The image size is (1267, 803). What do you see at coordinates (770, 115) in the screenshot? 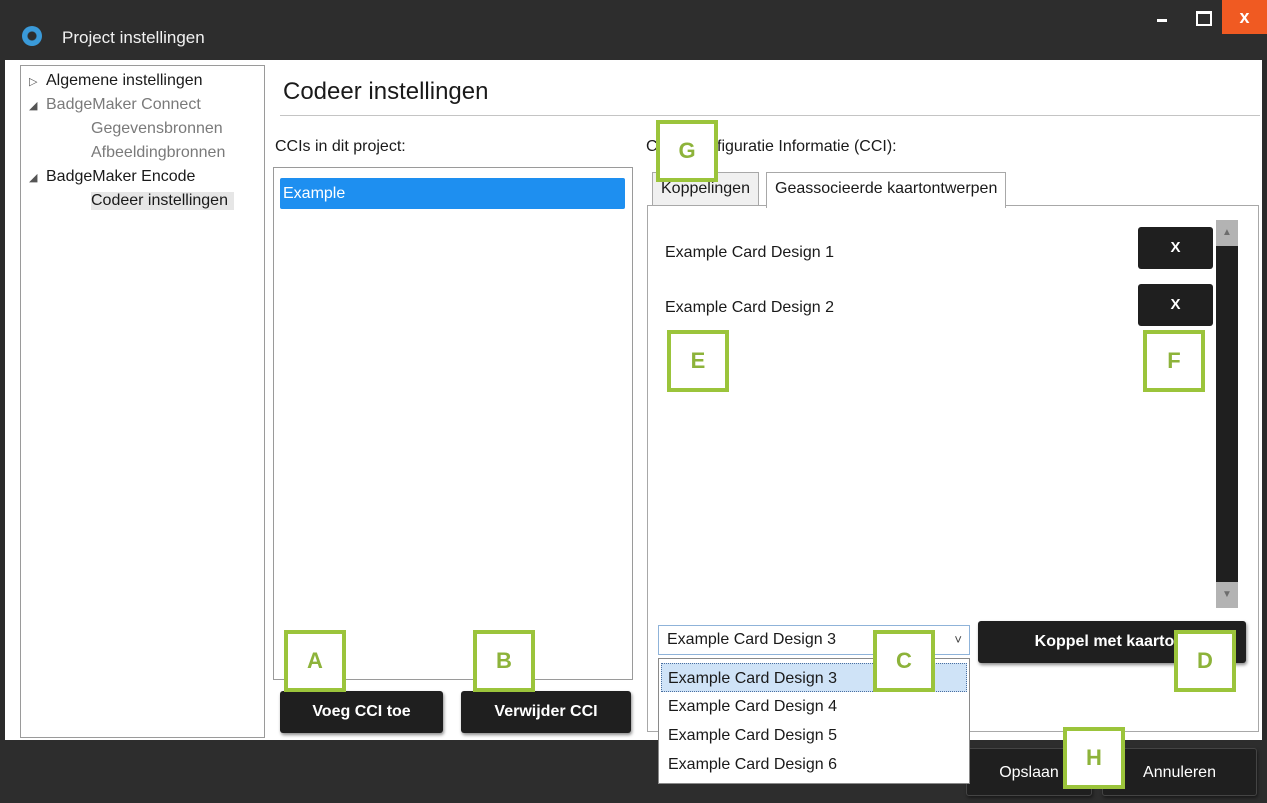
I see `title-divider` at bounding box center [770, 115].